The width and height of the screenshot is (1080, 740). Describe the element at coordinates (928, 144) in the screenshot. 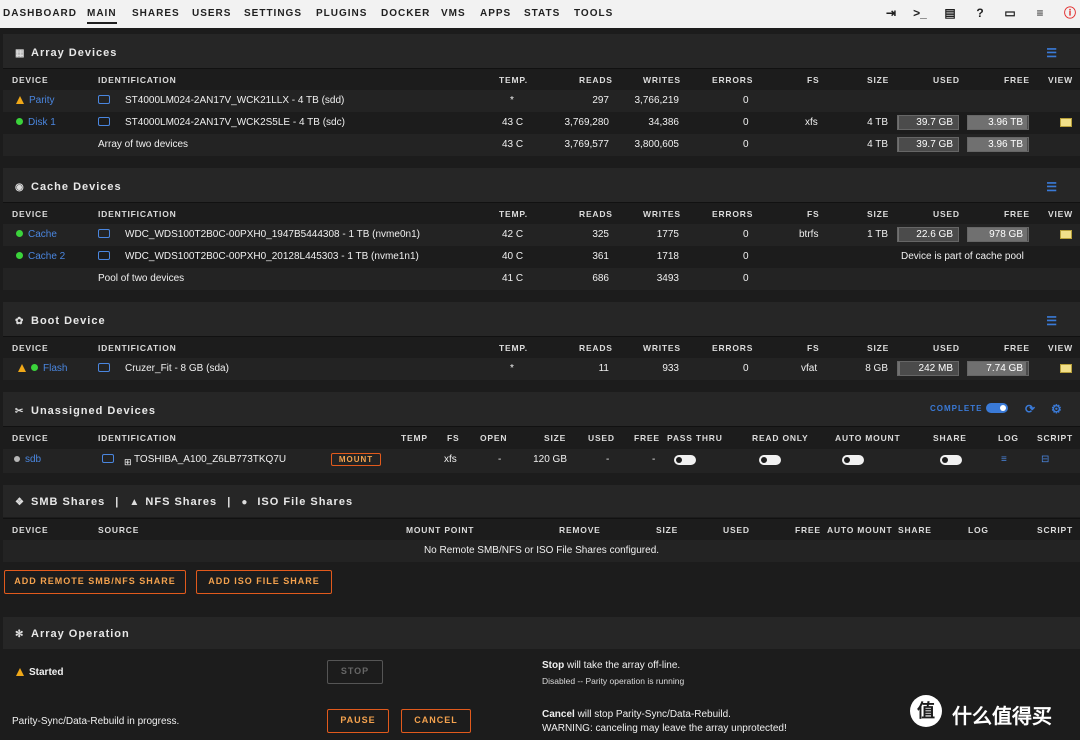

I see `used-bar: 39.7 GB` at that location.